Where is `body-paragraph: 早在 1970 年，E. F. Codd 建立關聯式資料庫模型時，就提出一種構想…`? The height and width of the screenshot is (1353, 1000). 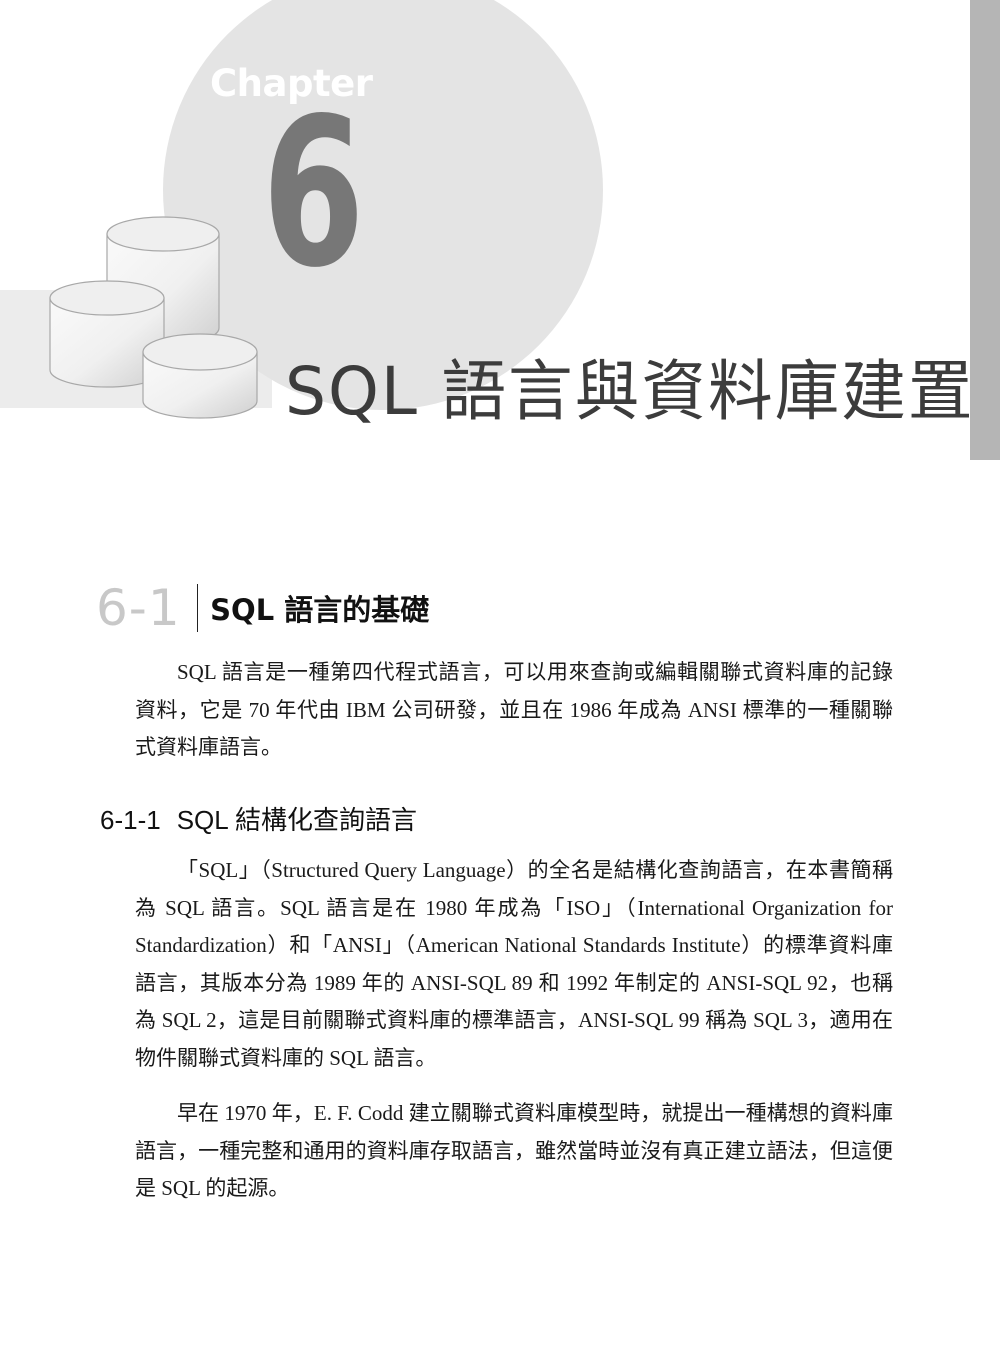
body-paragraph: 早在 1970 年，E. F. Codd 建立關聯式資料庫模型時，就提出一種構想… is located at coordinates (514, 1150).